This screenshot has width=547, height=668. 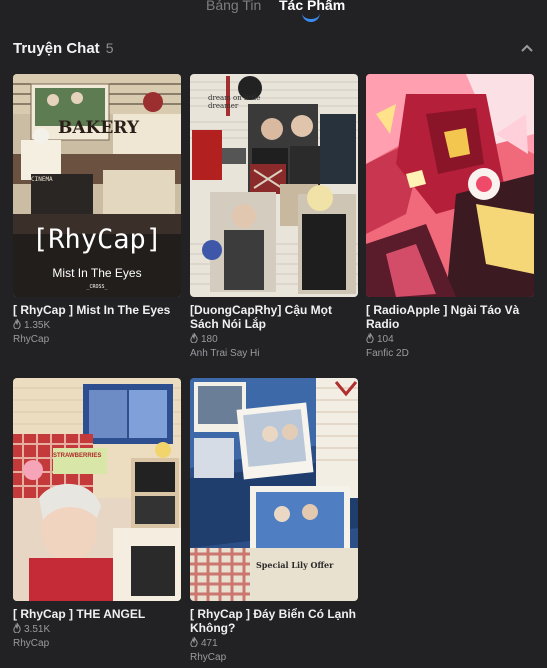 I want to click on story-title: [DuongCapRhy] Cậu Mọt Sách Nói Lắp, so click(x=274, y=317).